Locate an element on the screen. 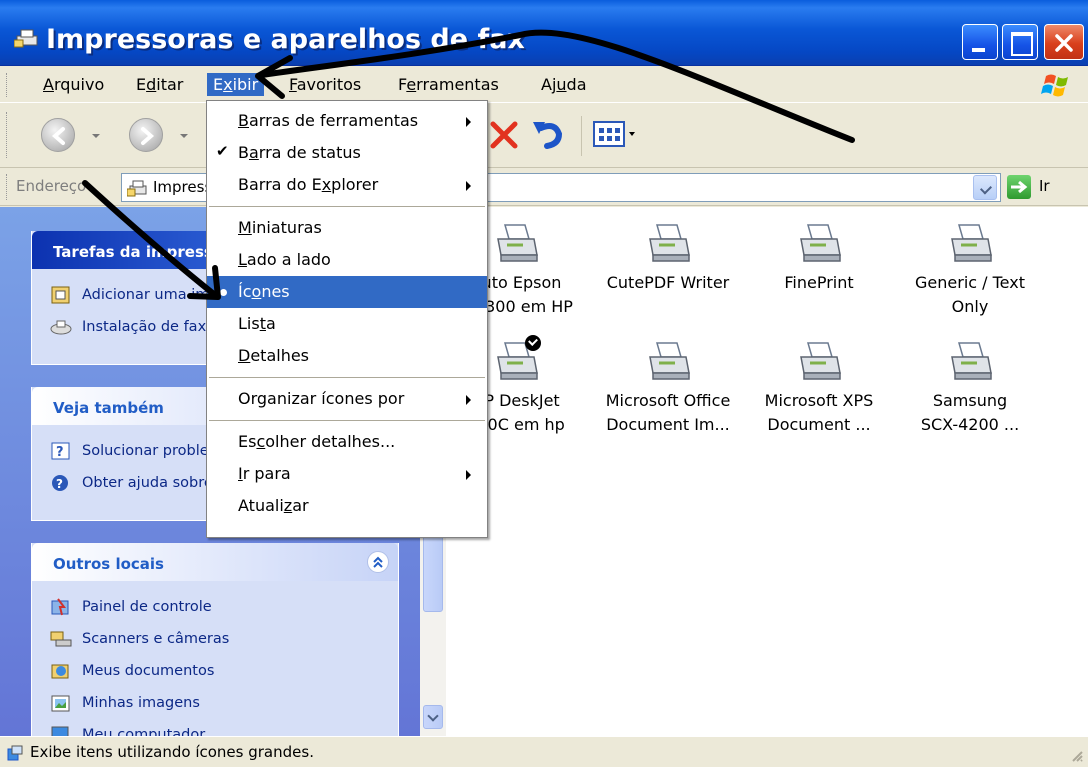 The height and width of the screenshot is (767, 1088). printer-item: CutePDF Writer is located at coordinates (668, 258).